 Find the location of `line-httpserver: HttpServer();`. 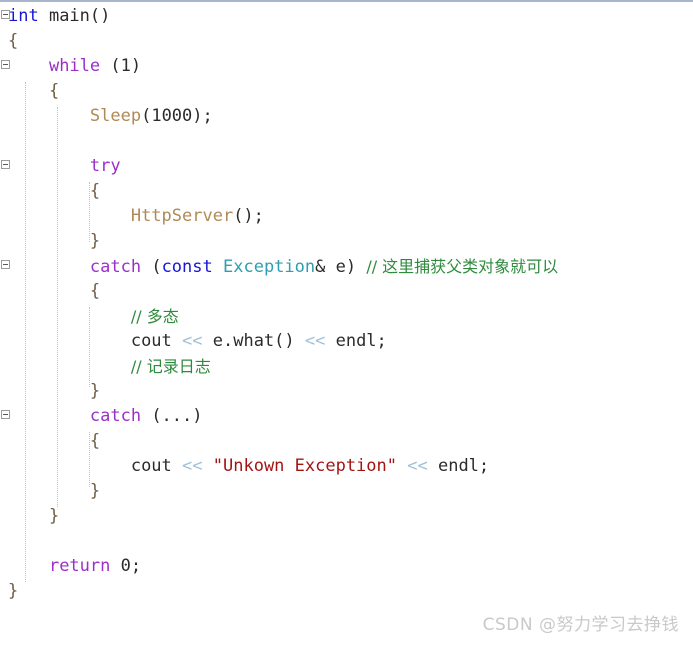

line-httpserver: HttpServer(); is located at coordinates (136, 216).